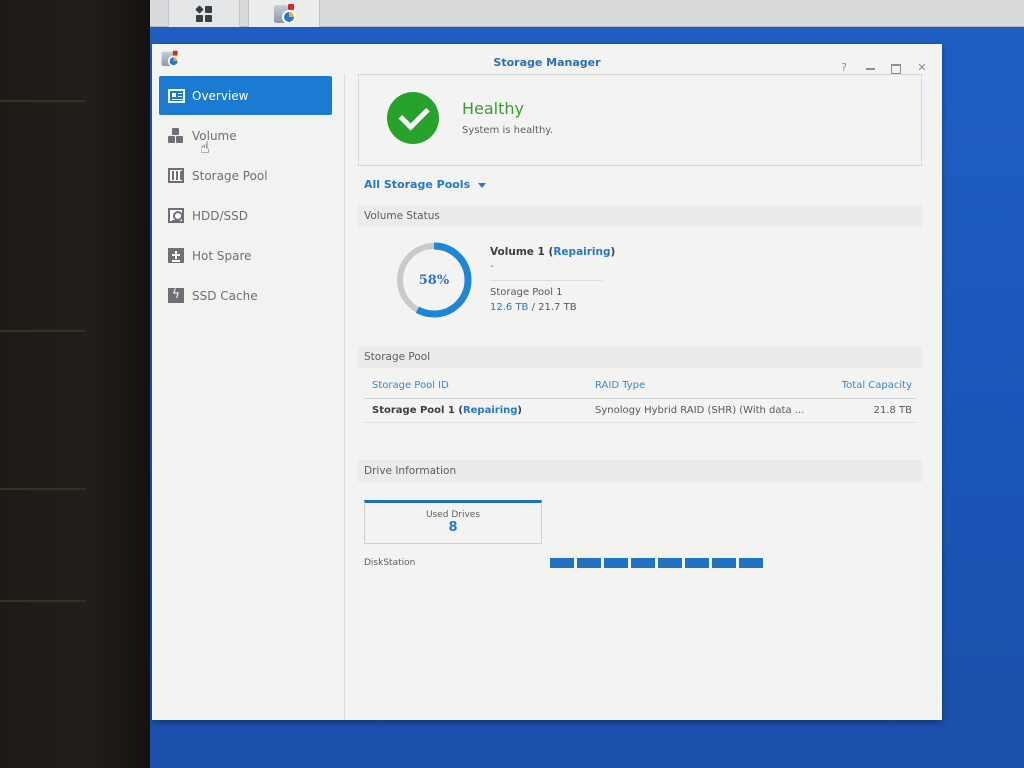 The image size is (1024, 768). I want to click on hot-spare-icon, so click(176, 256).